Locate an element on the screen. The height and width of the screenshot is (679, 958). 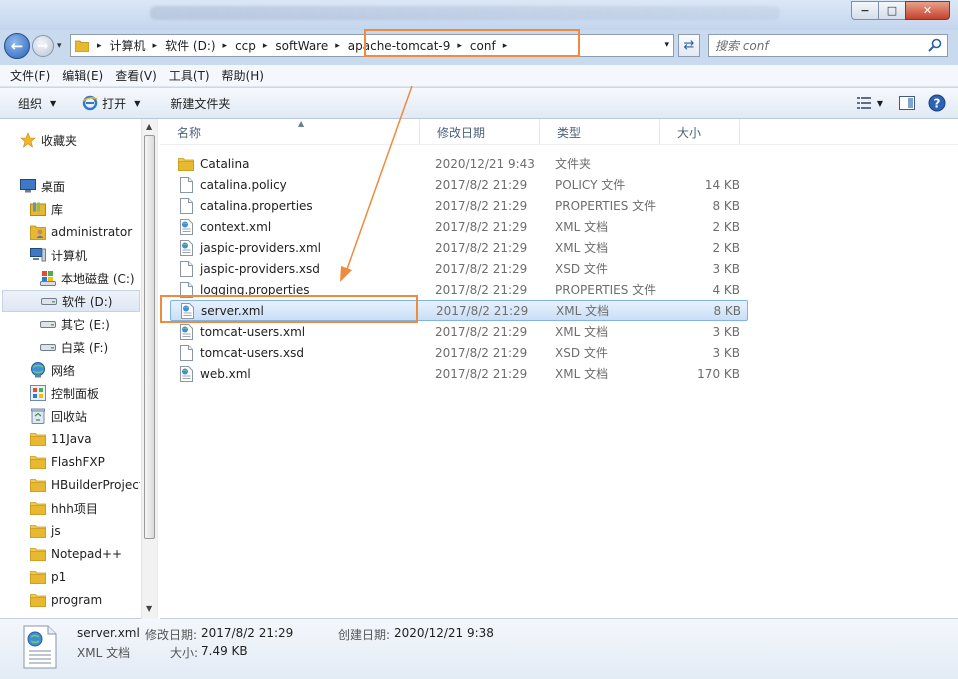
file-name: context.xml is located at coordinates (236, 226).